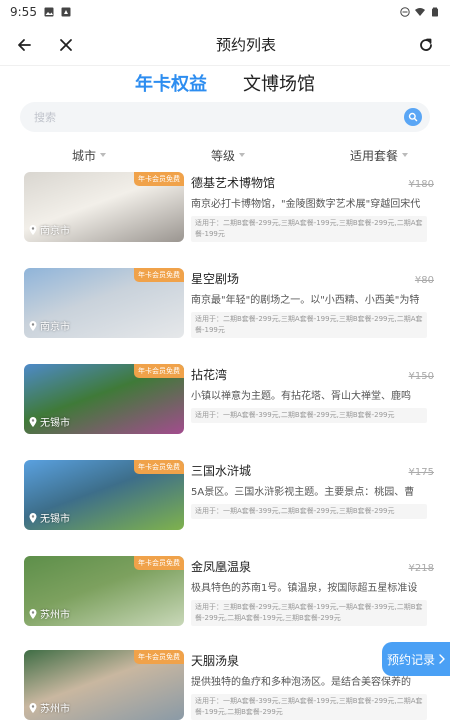  I want to click on back-button, so click(24, 45).